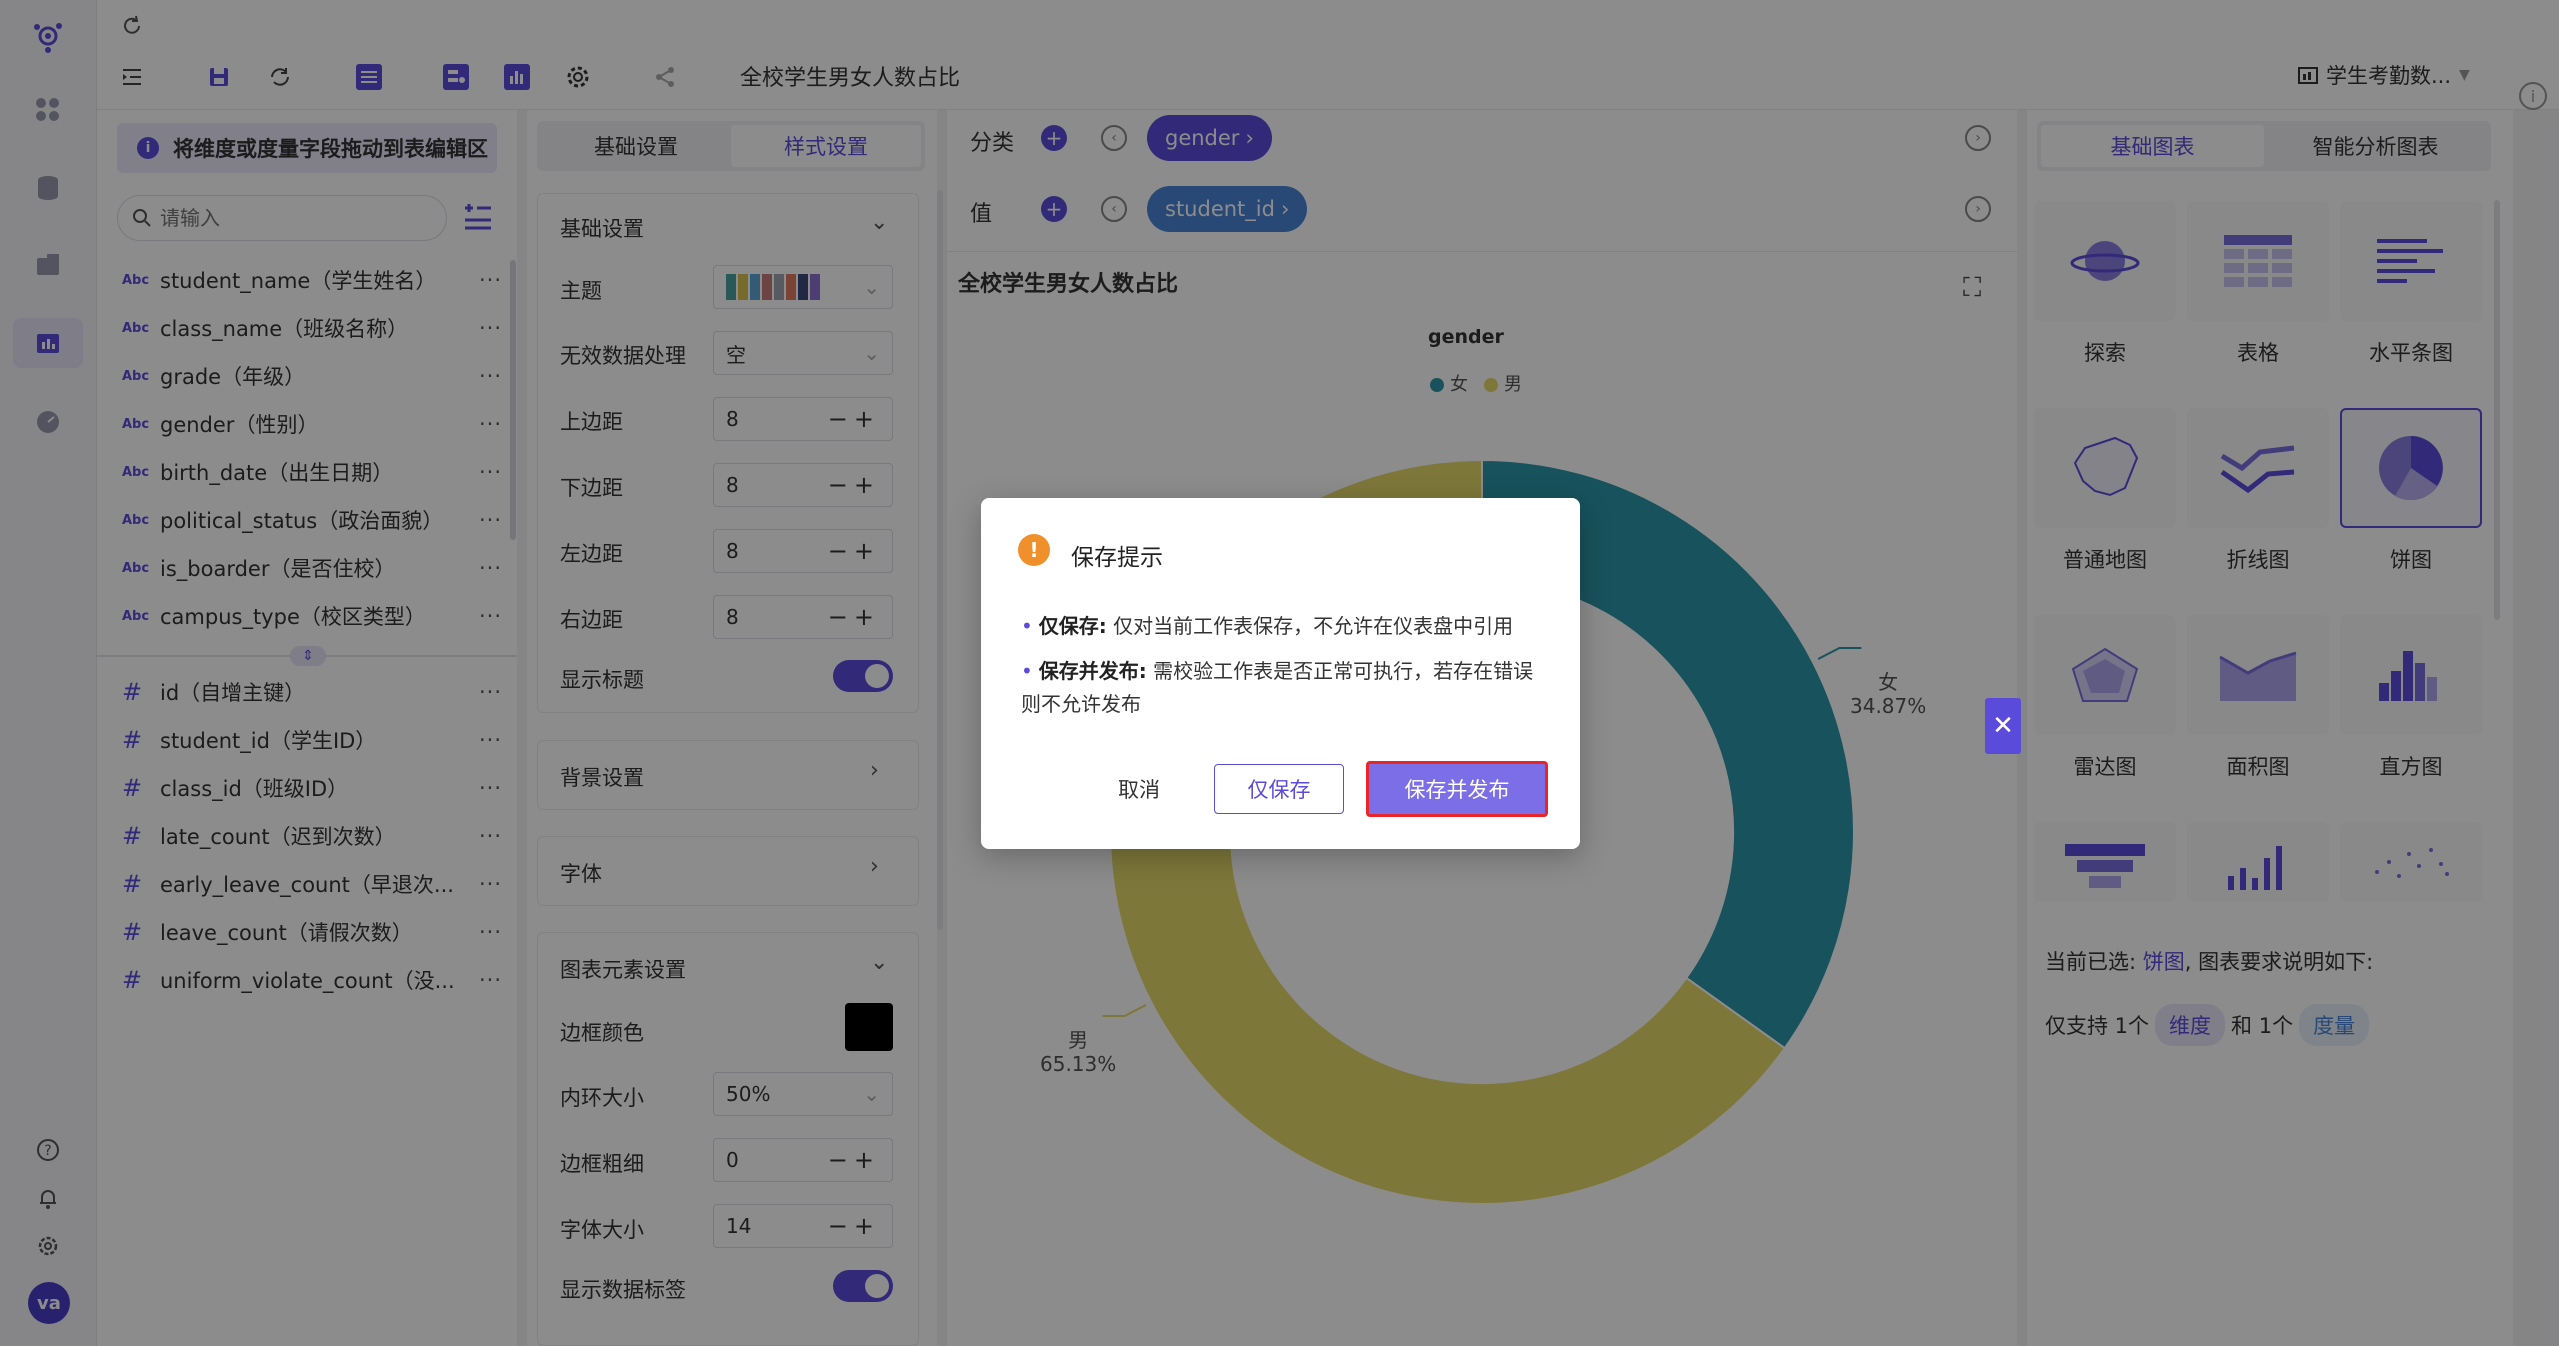 The width and height of the screenshot is (2559, 1346). What do you see at coordinates (1457, 789) in the screenshot?
I see `save-and-publish-button: 保存并发布` at bounding box center [1457, 789].